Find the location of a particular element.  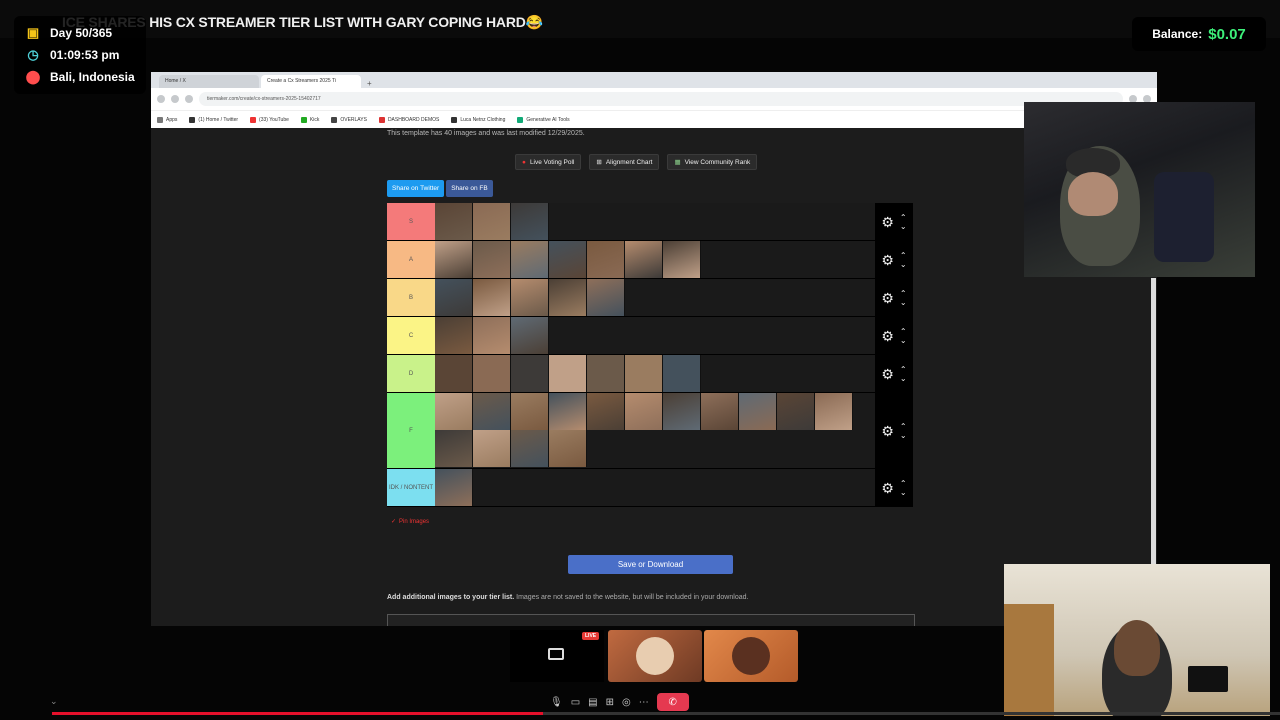

tier-label: F is located at coordinates (411, 430).